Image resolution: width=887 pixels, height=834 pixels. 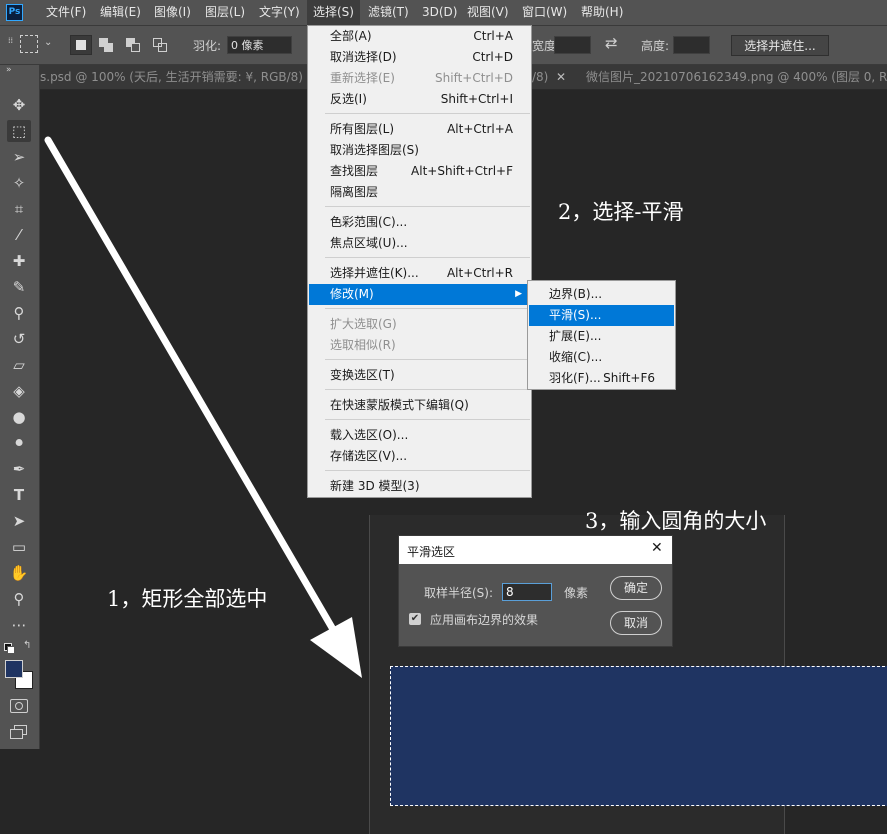 What do you see at coordinates (187, 599) in the screenshot?
I see `annotation-step-1: 1，矩形全部选中` at bounding box center [187, 599].